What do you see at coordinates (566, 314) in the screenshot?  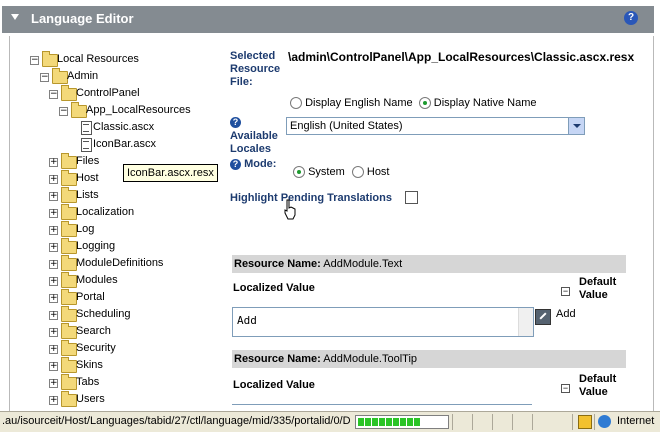 I see `default-value-text: Add` at bounding box center [566, 314].